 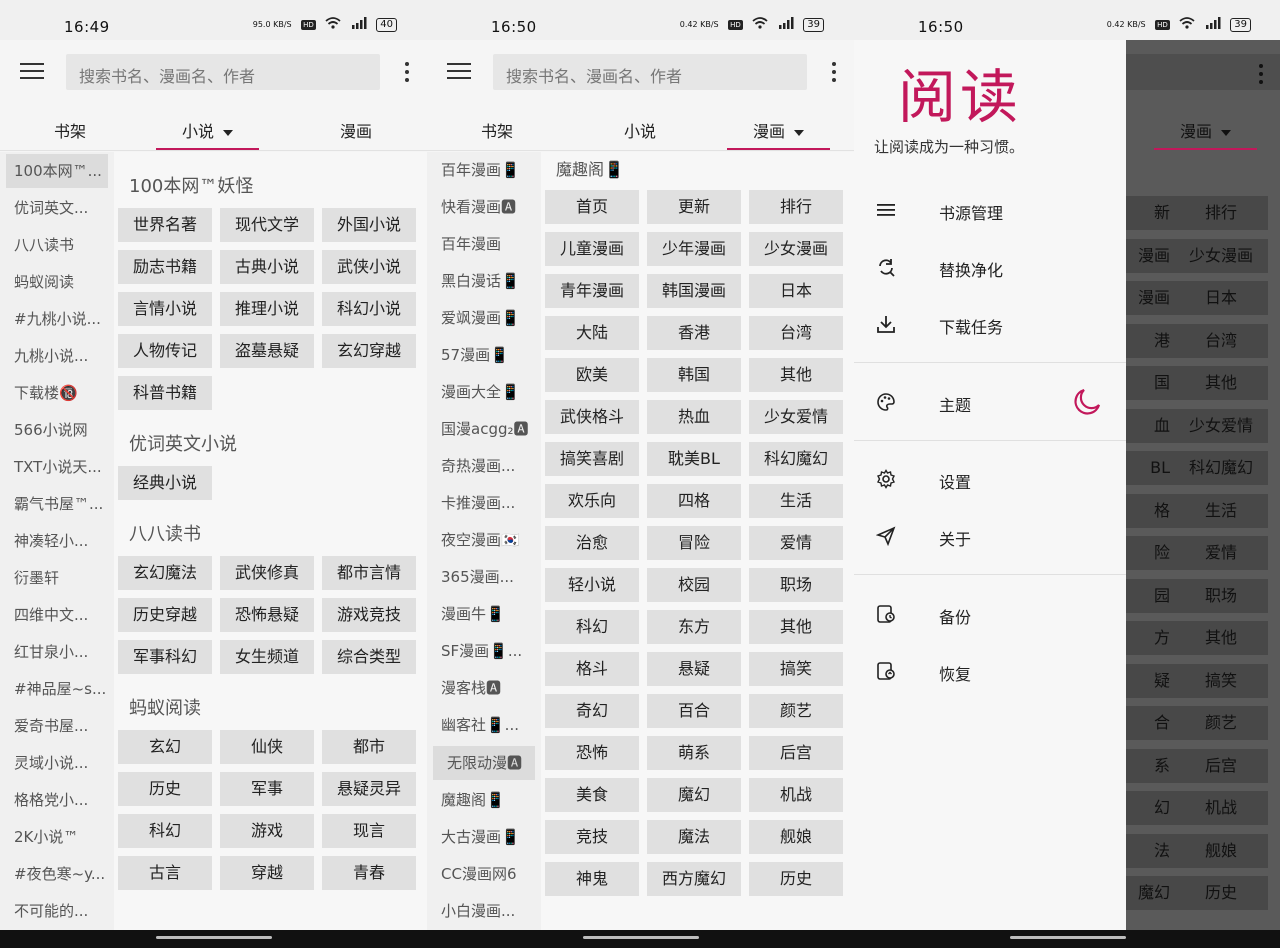 What do you see at coordinates (592, 375) in the screenshot?
I see `category-chip: 欧美` at bounding box center [592, 375].